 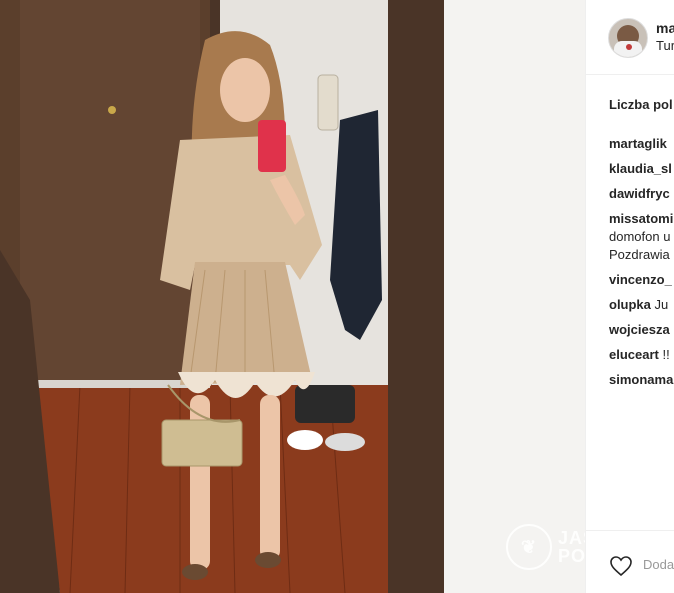 I want to click on comment-item: martaglik, so click(x=641, y=144).